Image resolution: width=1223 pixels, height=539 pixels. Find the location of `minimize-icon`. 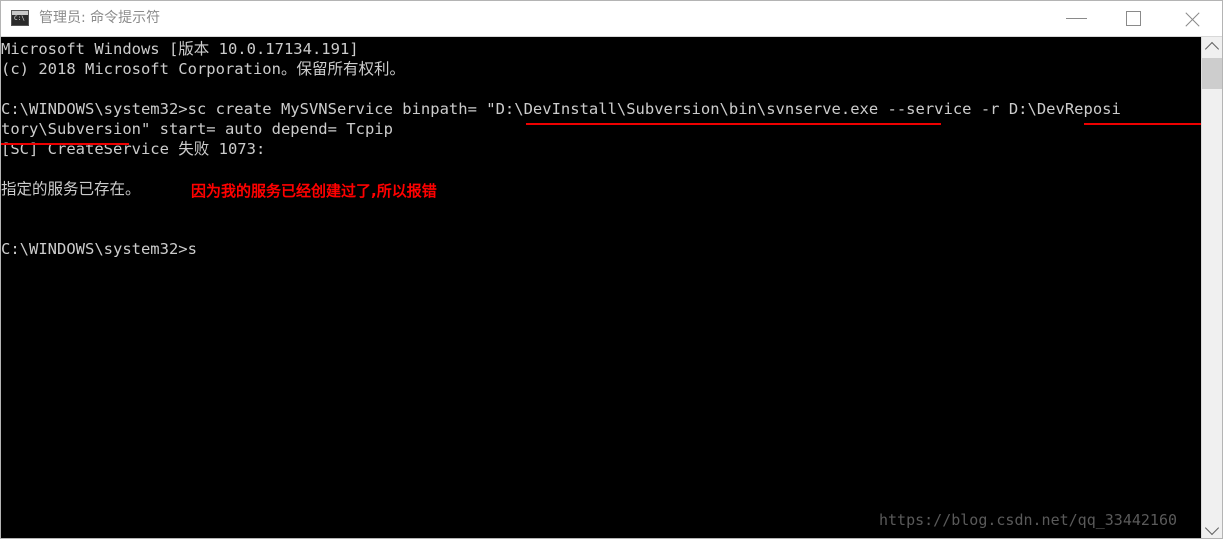

minimize-icon is located at coordinates (1076, 18).